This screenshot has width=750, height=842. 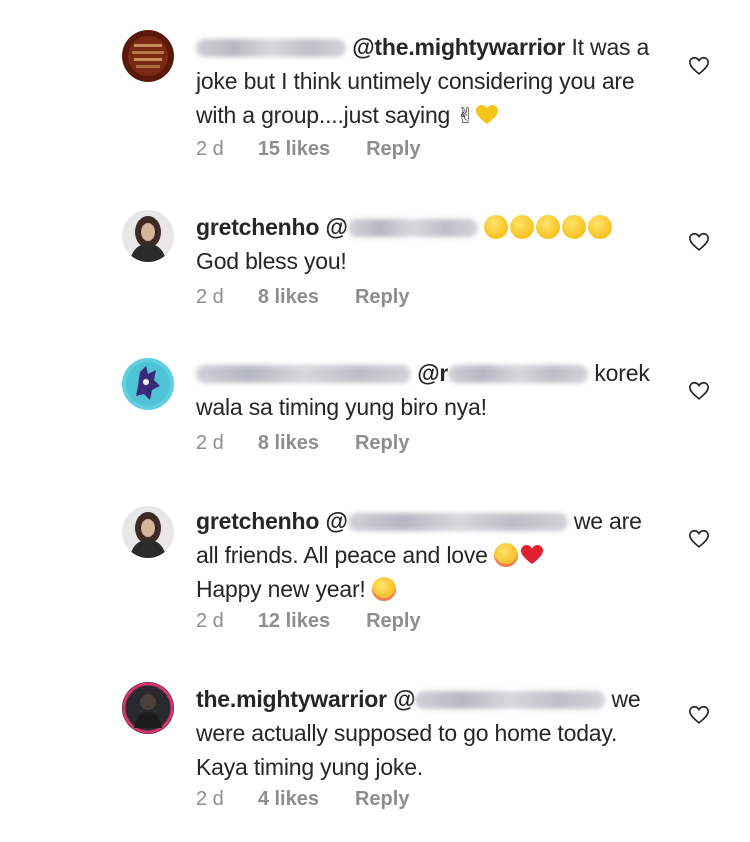 I want to click on likes-count: 15 likes, so click(x=294, y=149).